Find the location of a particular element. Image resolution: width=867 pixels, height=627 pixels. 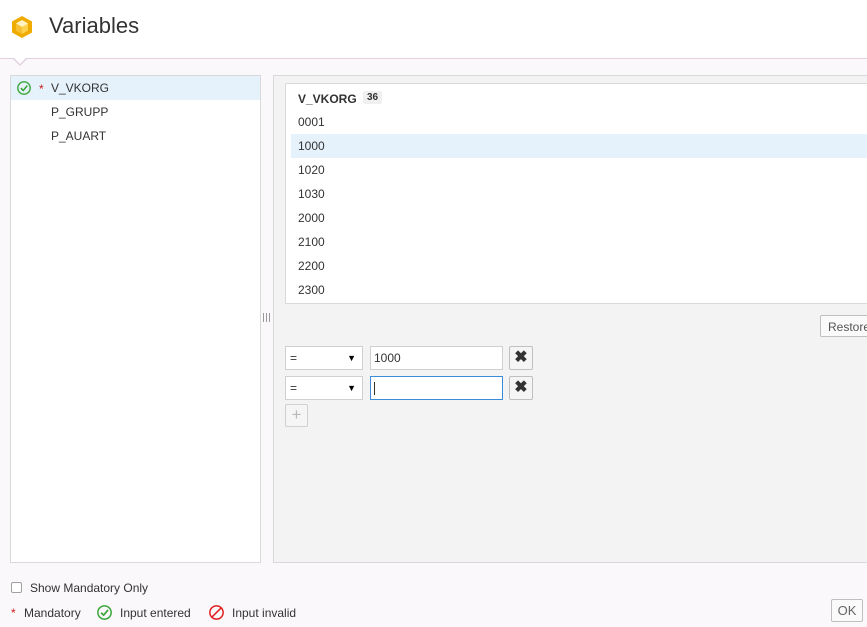

splitter-handle is located at coordinates (267, 318).